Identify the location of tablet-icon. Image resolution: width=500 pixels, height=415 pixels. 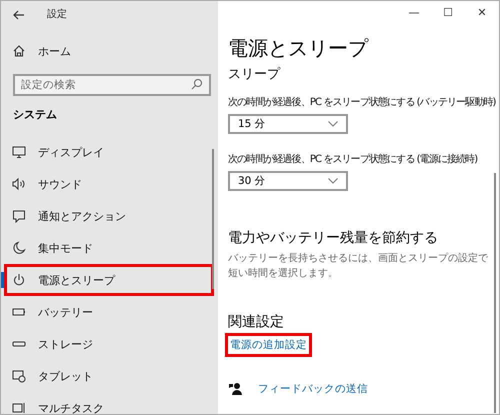
(19, 376).